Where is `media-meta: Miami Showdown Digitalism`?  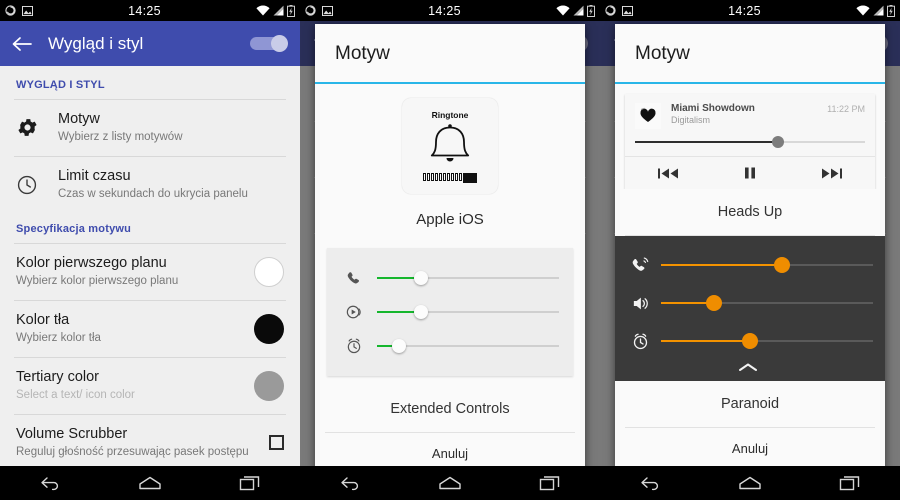 media-meta: Miami Showdown Digitalism is located at coordinates (746, 114).